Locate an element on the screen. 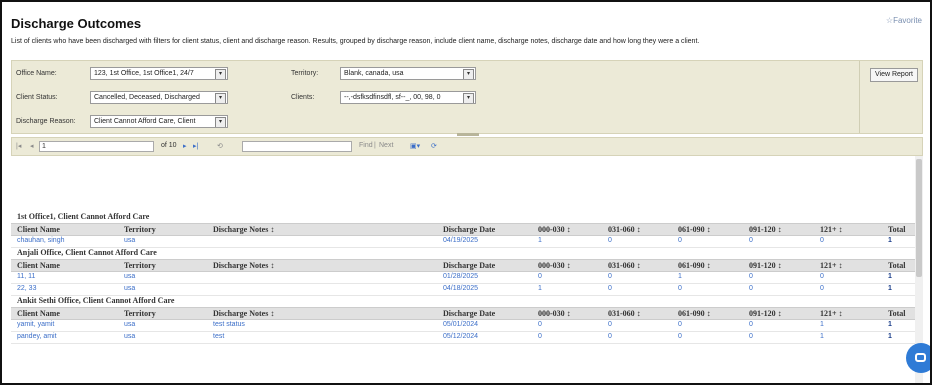  refresh-icon: ⟳ is located at coordinates (434, 146).